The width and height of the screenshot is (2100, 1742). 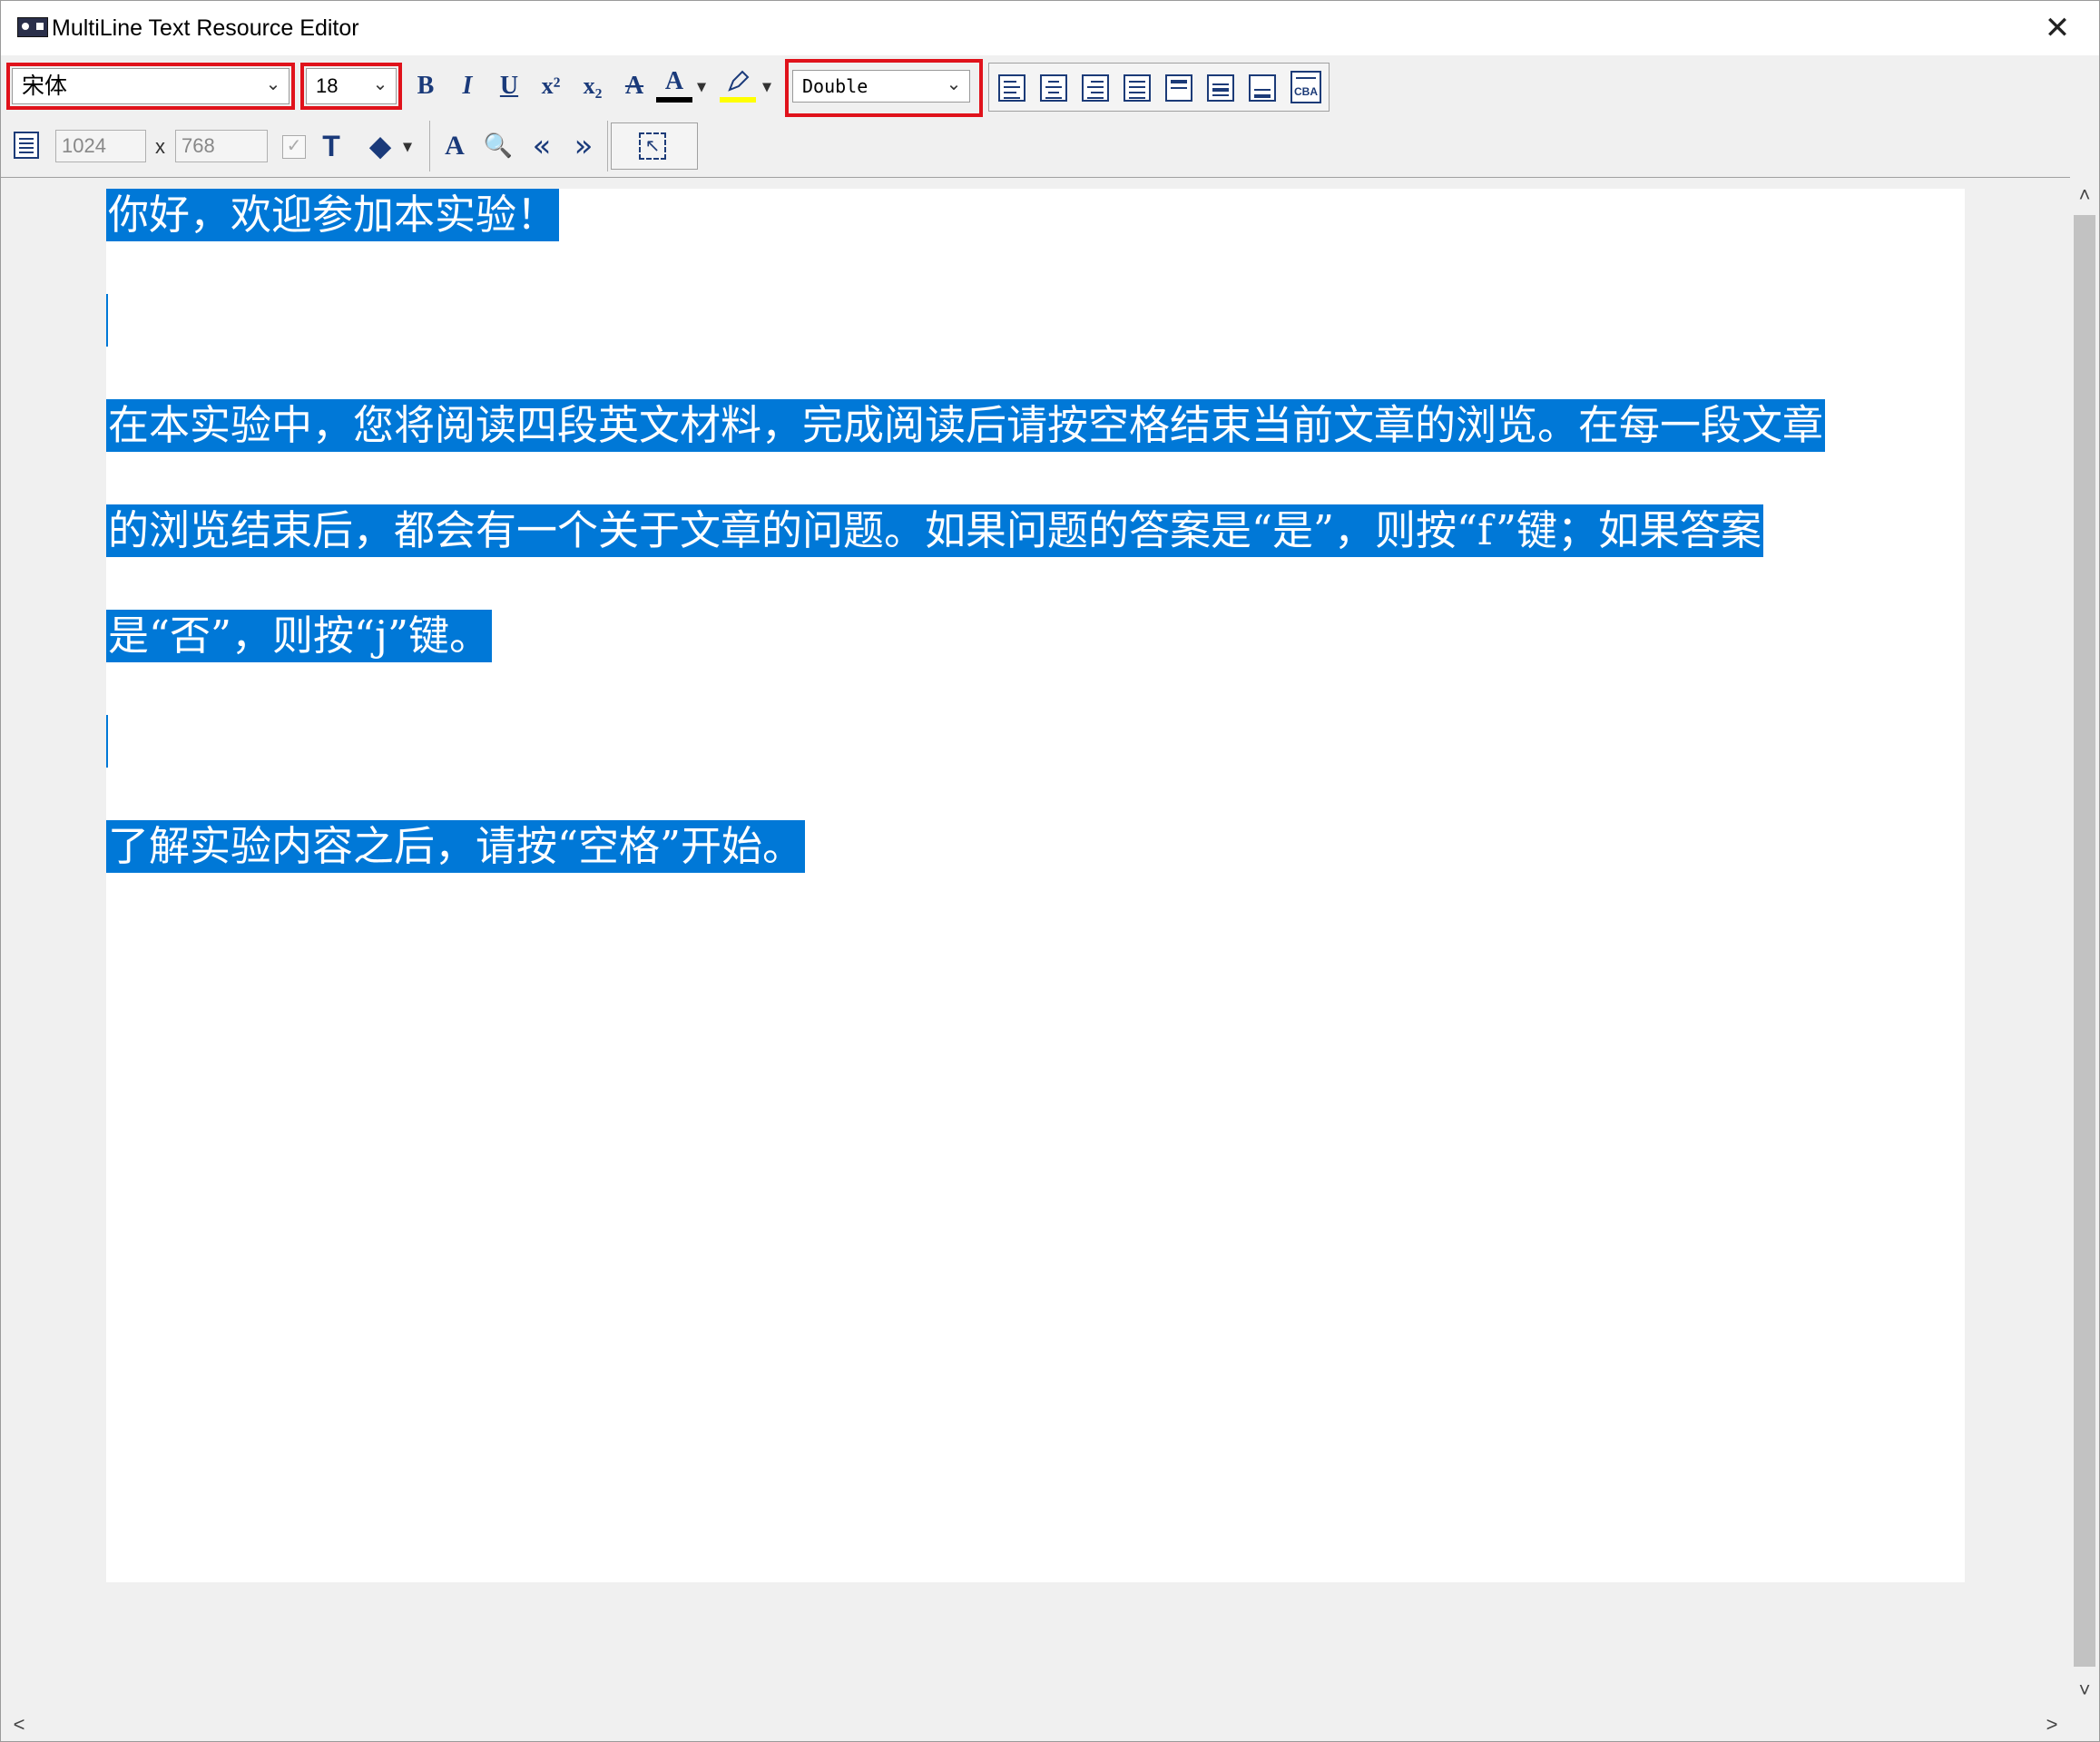 I want to click on app-icon, so click(x=32, y=27).